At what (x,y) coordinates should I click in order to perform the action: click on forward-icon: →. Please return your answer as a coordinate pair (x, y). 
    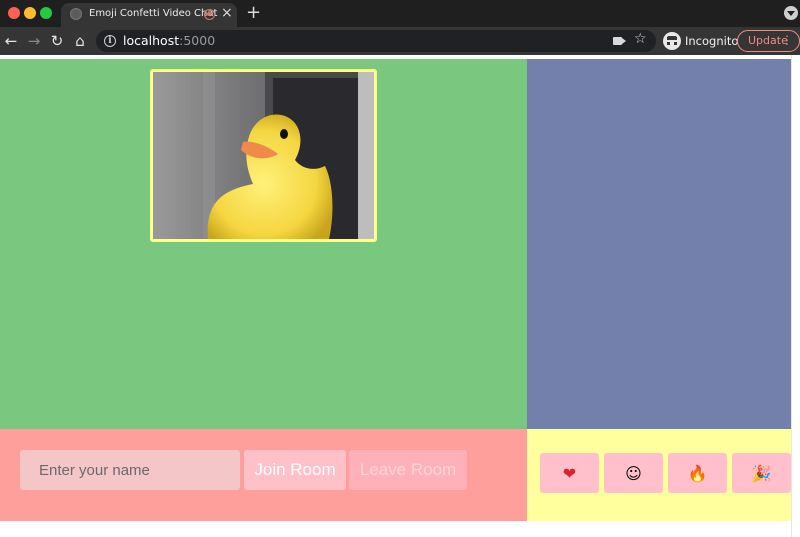
    Looking at the image, I should click on (34, 41).